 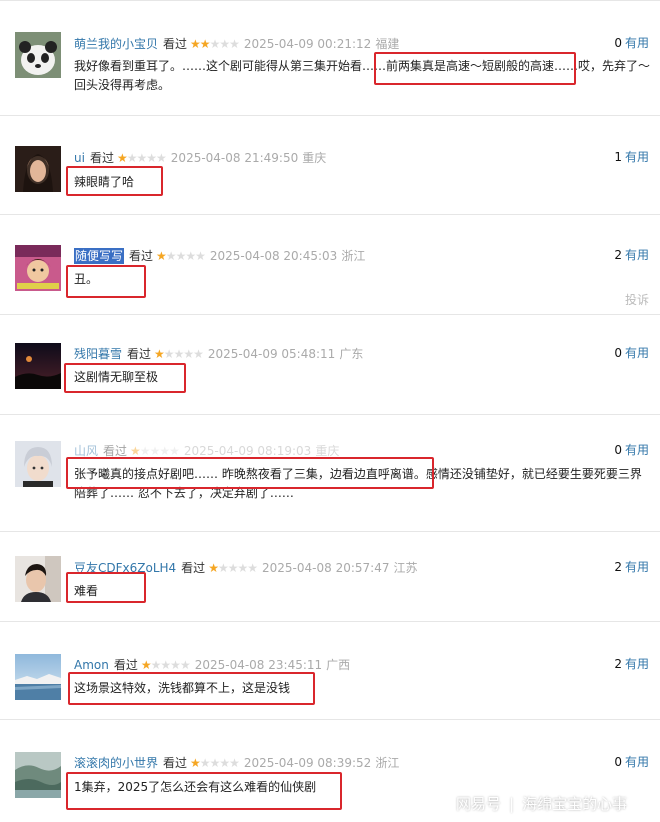 I want to click on comment-meta: 滚滚肉的小世界 看过 ★★★★★ 2025-04-09 08:39:52 浙江, so click(x=236, y=762).